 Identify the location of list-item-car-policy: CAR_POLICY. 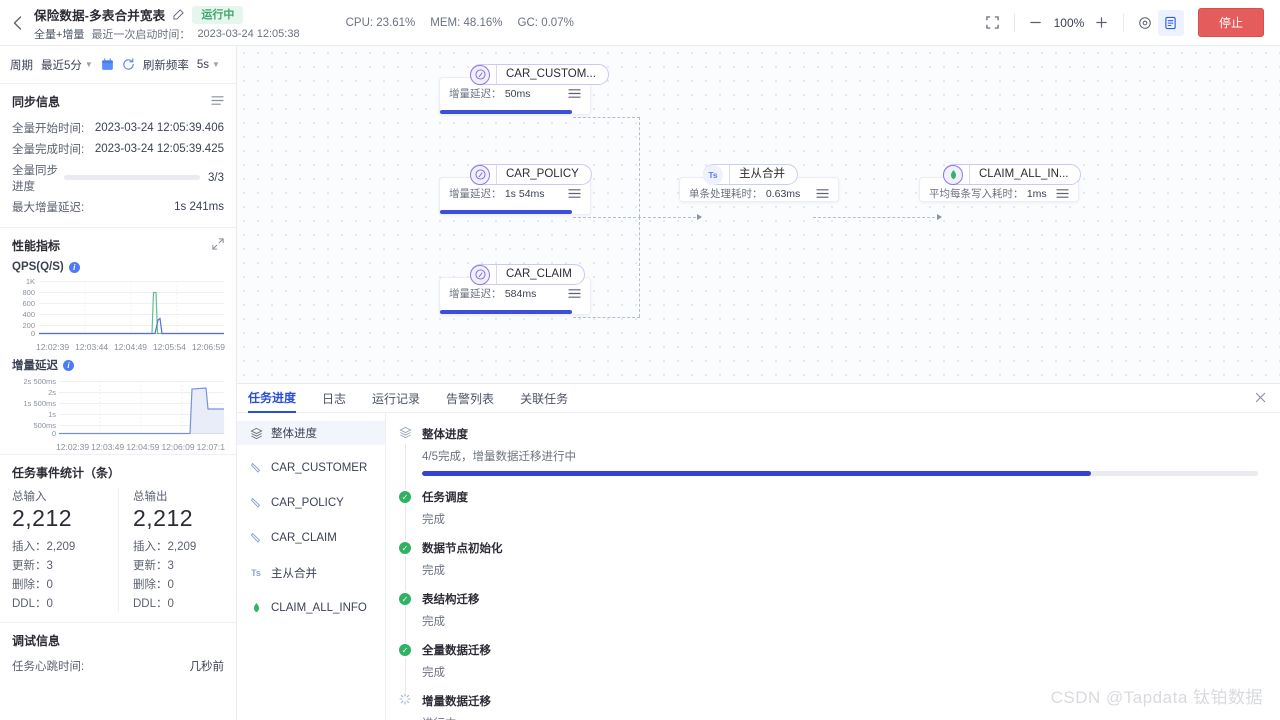
(311, 503).